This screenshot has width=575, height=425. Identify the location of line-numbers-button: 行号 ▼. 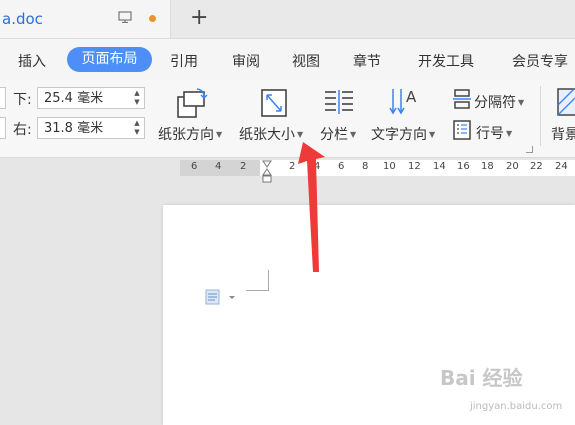
(494, 133).